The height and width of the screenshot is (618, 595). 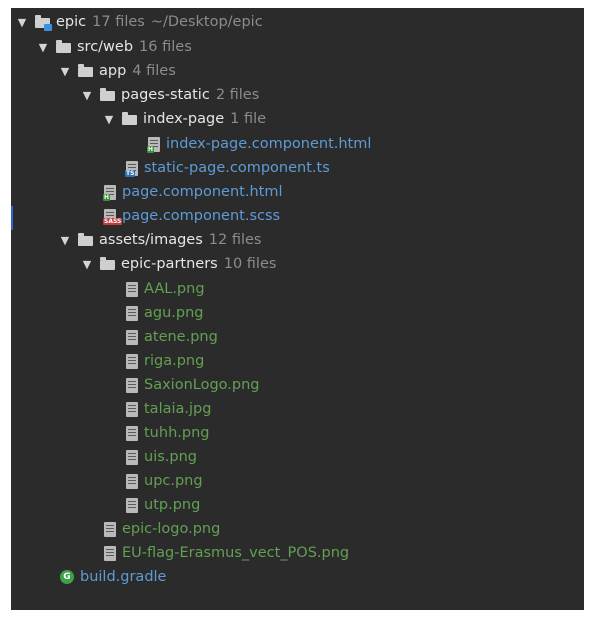 I want to click on tree-file-epic-logo: epic-logo.png, so click(x=162, y=529).